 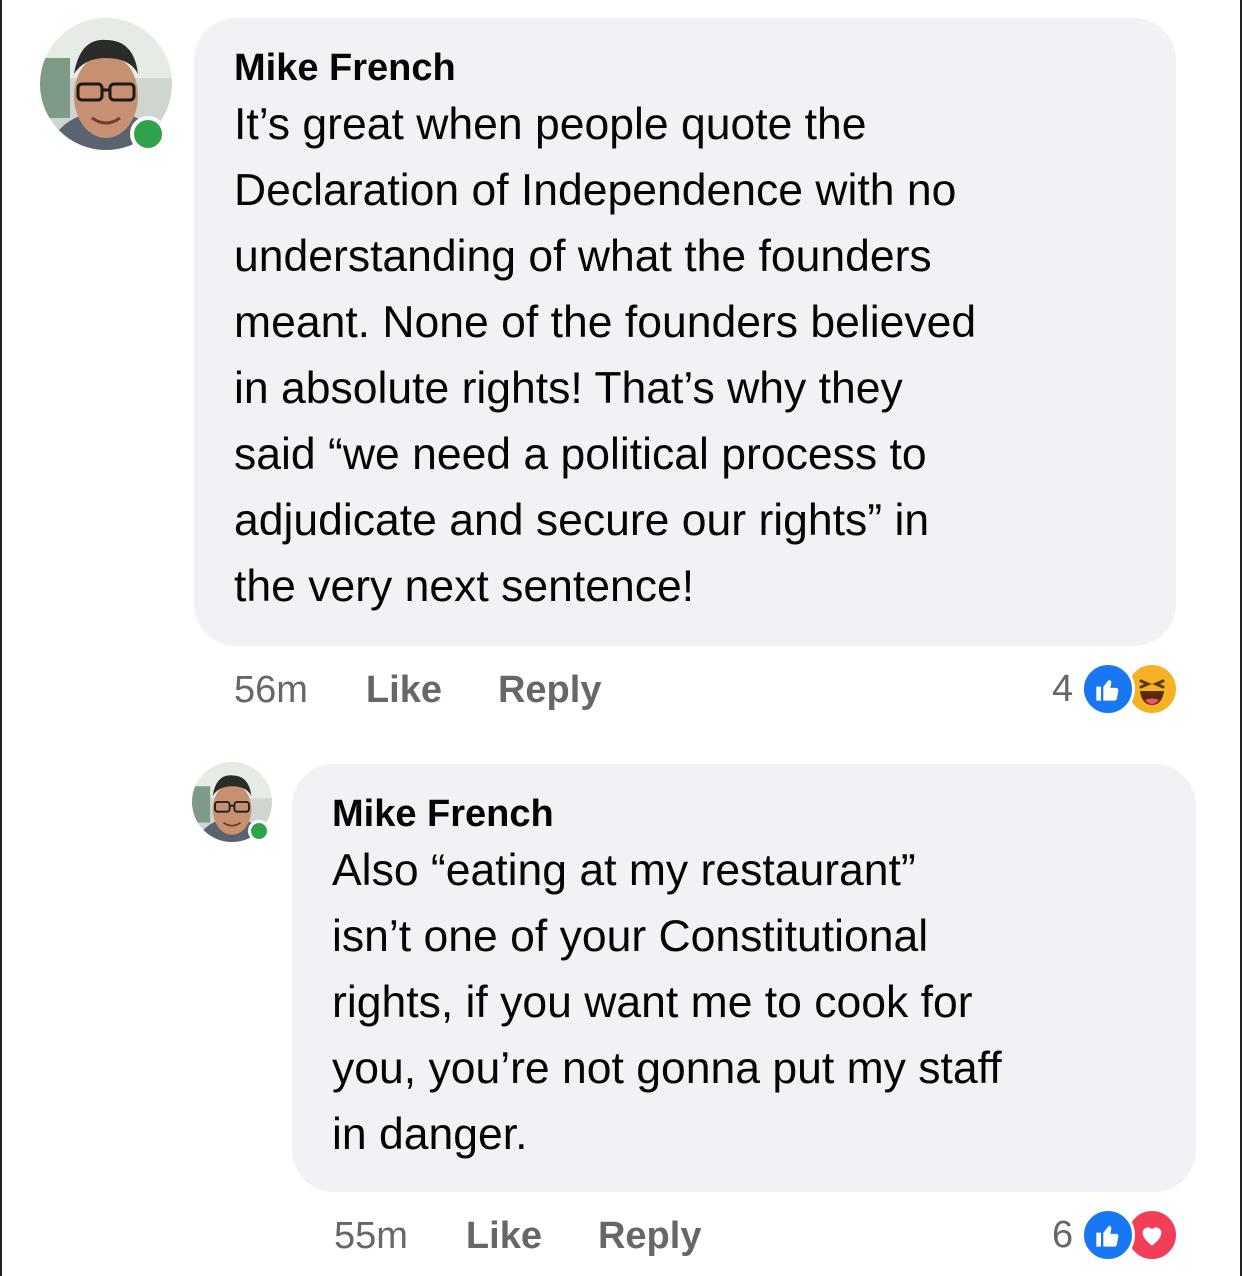 I want to click on reaction-summary: 6, so click(x=1116, y=1235).